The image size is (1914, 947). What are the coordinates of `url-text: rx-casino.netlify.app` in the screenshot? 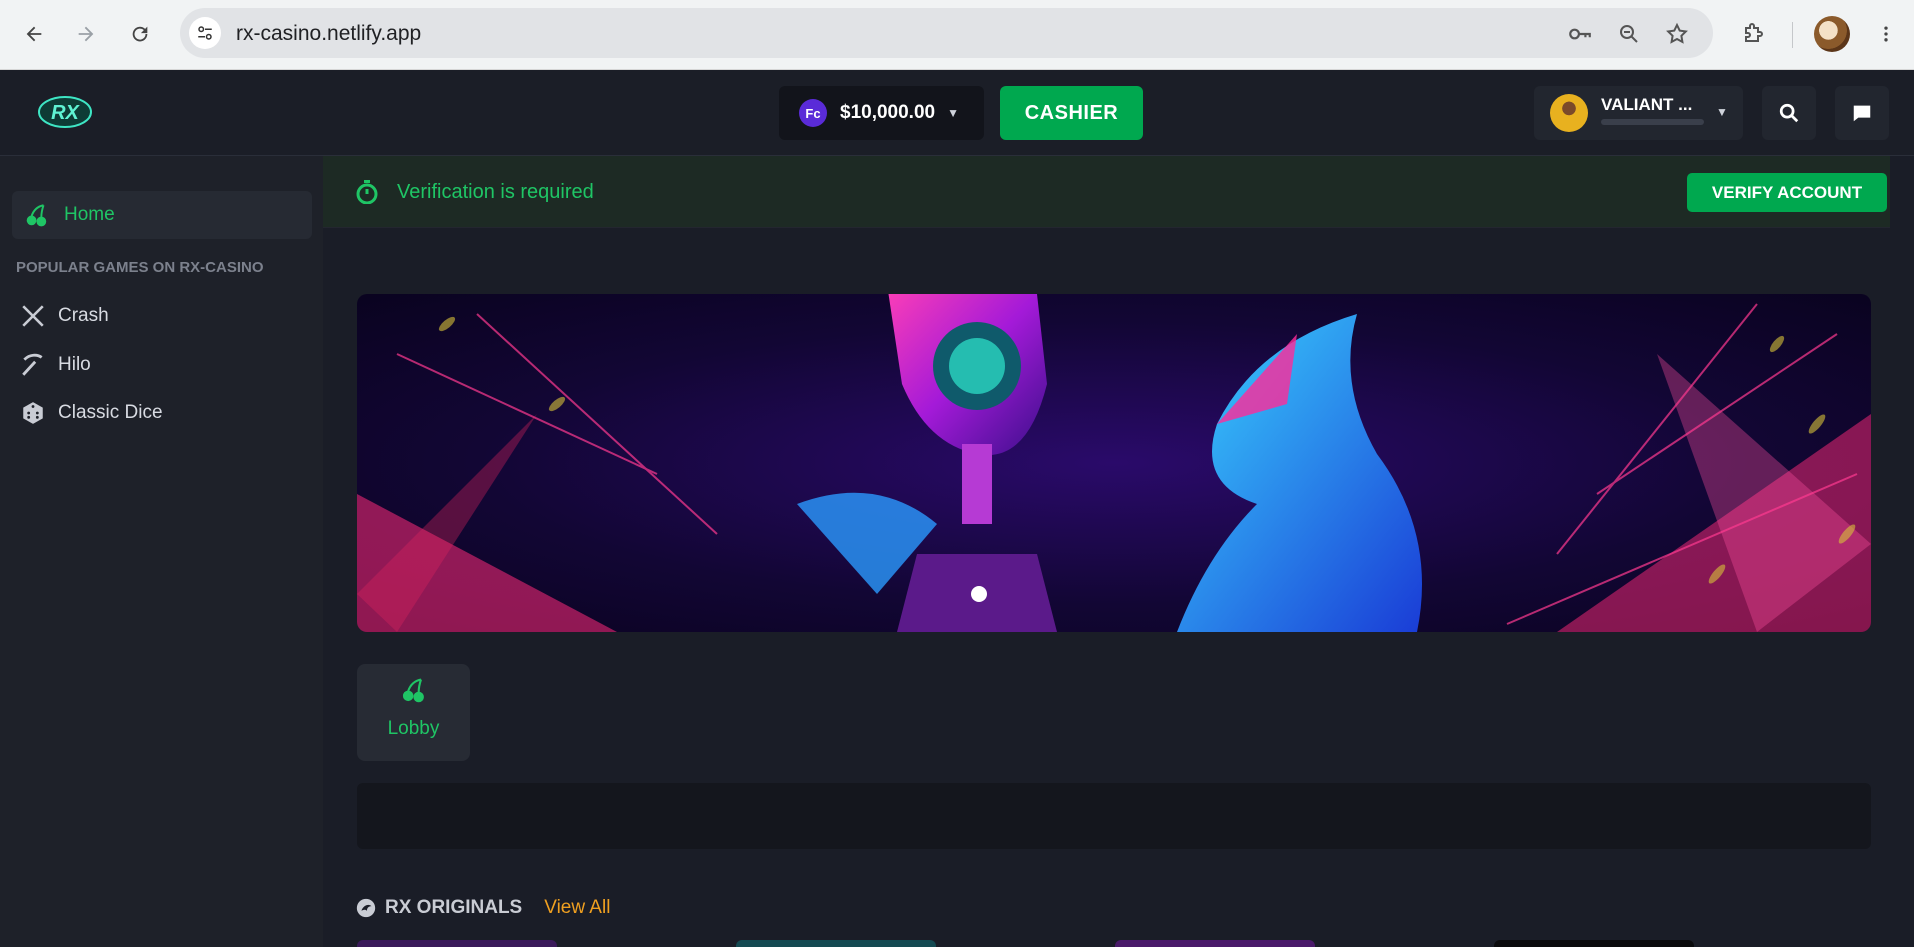 It's located at (328, 34).